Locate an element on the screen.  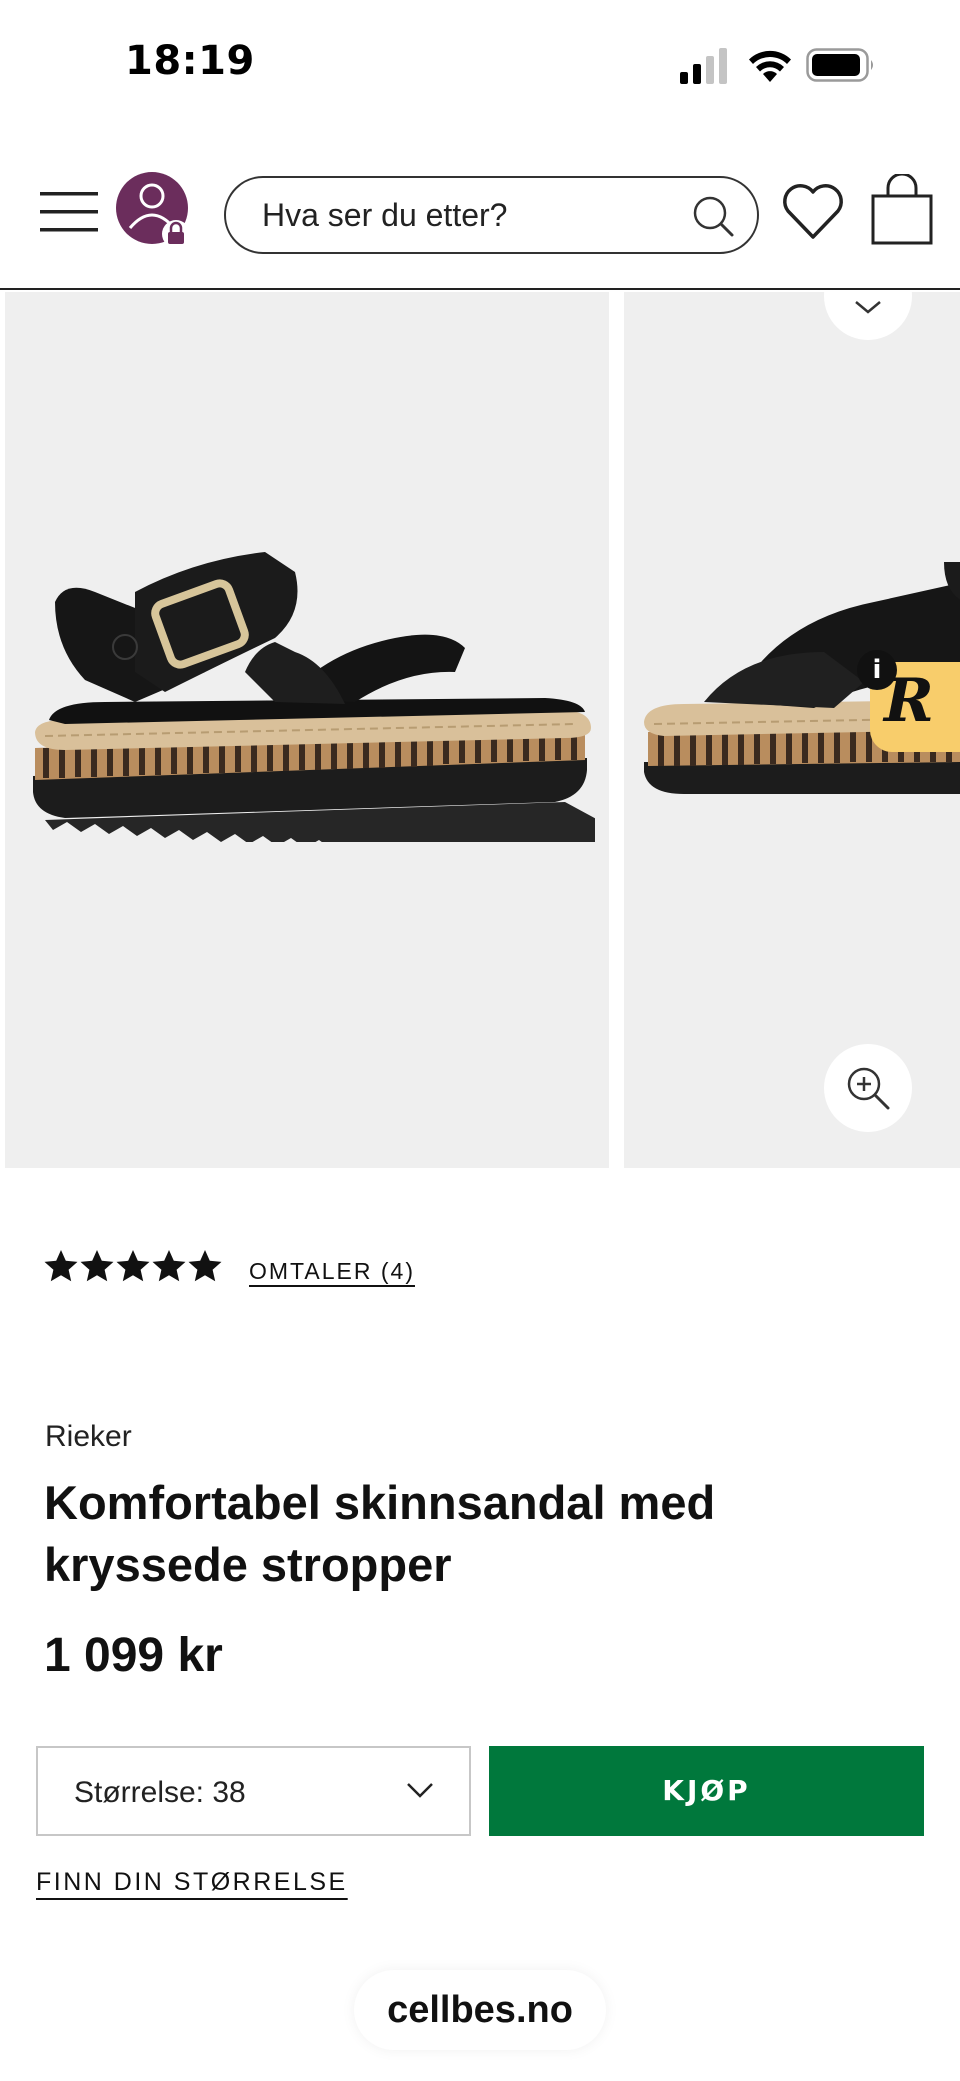
status-time: 18:19 is located at coordinates (190, 61).